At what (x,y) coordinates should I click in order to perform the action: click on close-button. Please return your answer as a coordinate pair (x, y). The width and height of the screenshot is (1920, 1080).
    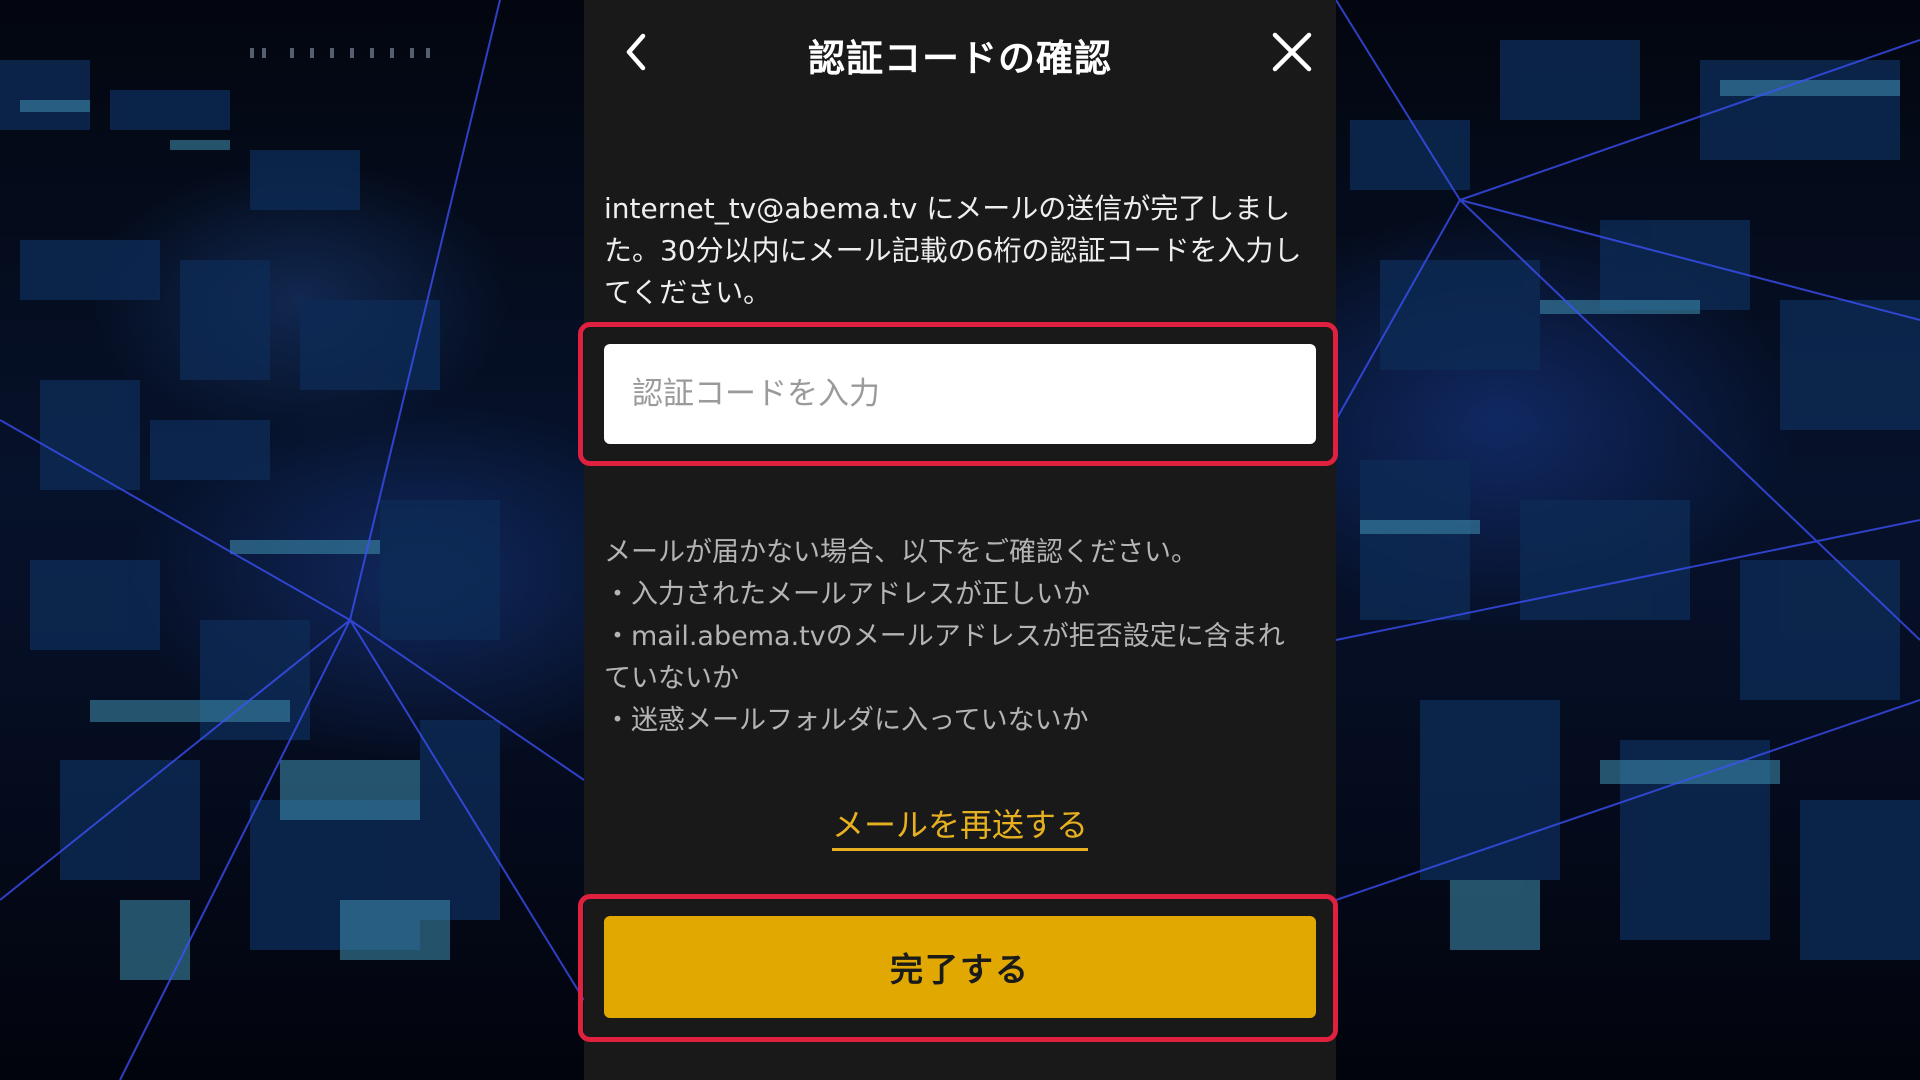
    Looking at the image, I should click on (1292, 52).